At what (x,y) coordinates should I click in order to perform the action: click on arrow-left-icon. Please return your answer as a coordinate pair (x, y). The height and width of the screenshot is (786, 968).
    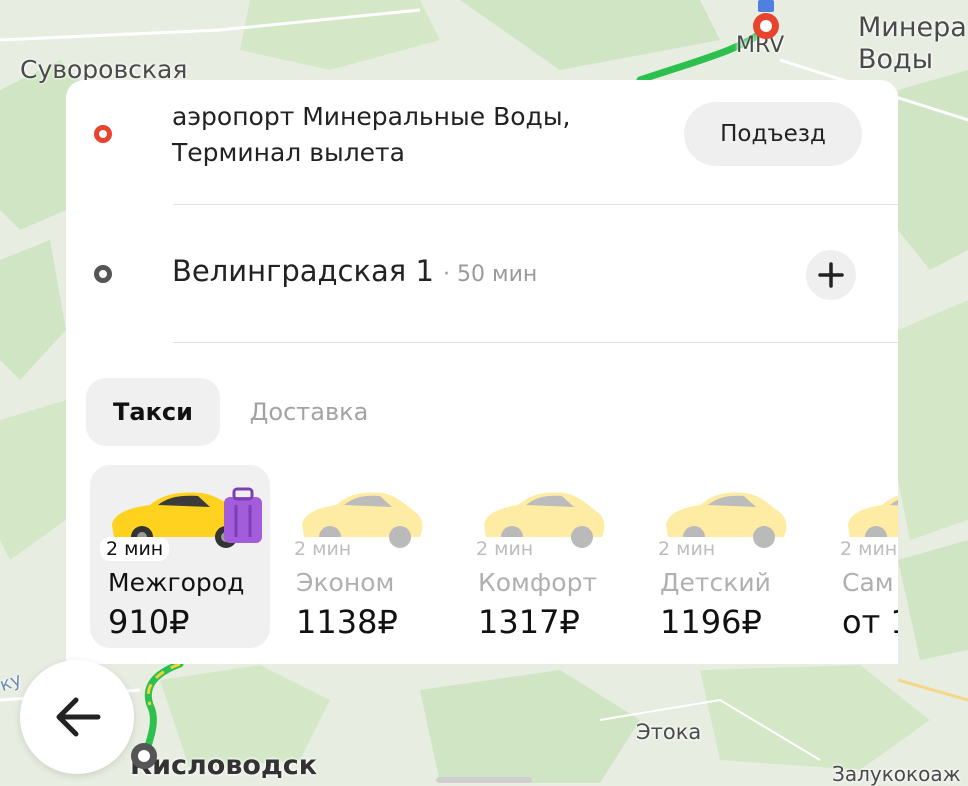
    Looking at the image, I should click on (78, 717).